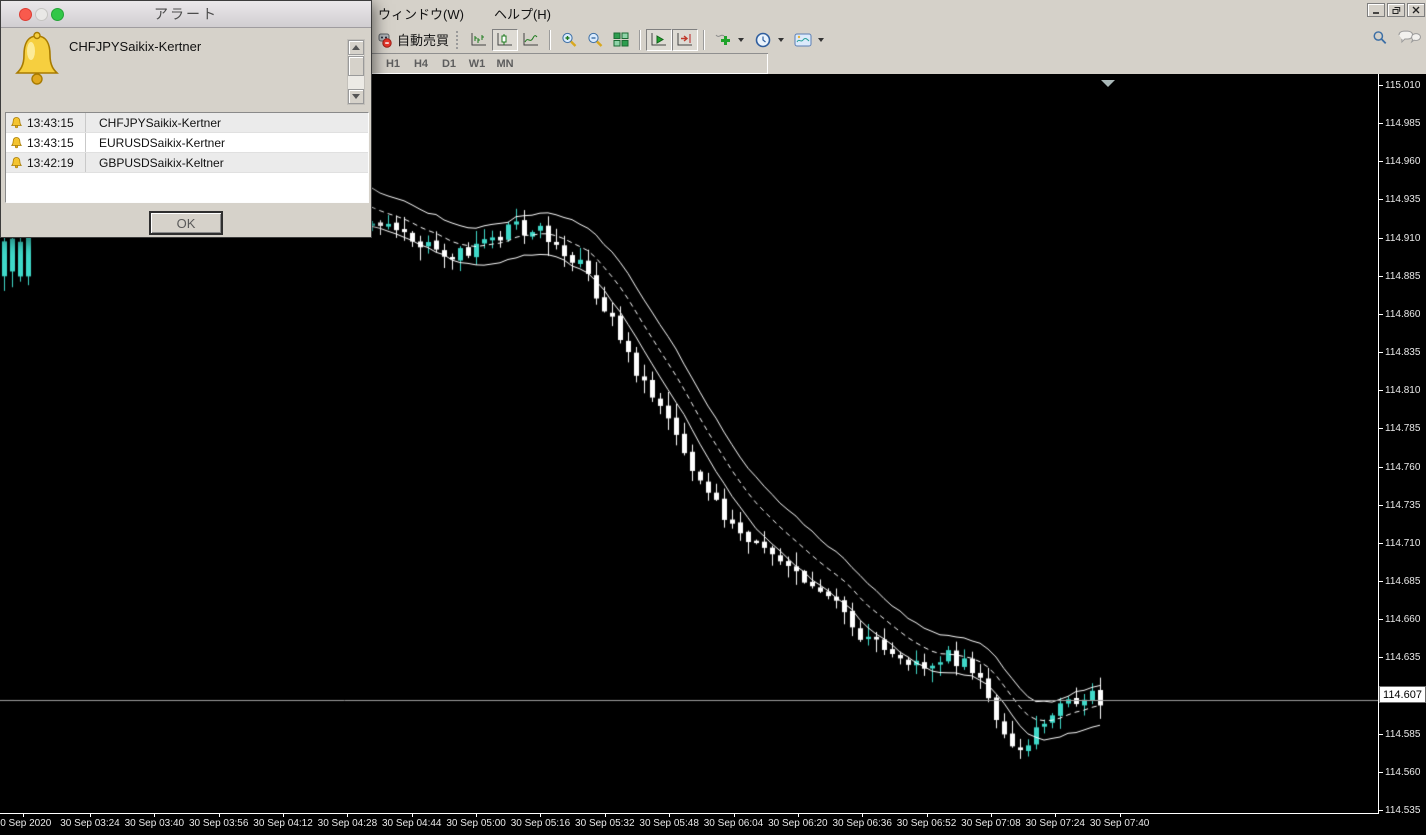  What do you see at coordinates (412, 40) in the screenshot?
I see `autotrade-button: 自動売買` at bounding box center [412, 40].